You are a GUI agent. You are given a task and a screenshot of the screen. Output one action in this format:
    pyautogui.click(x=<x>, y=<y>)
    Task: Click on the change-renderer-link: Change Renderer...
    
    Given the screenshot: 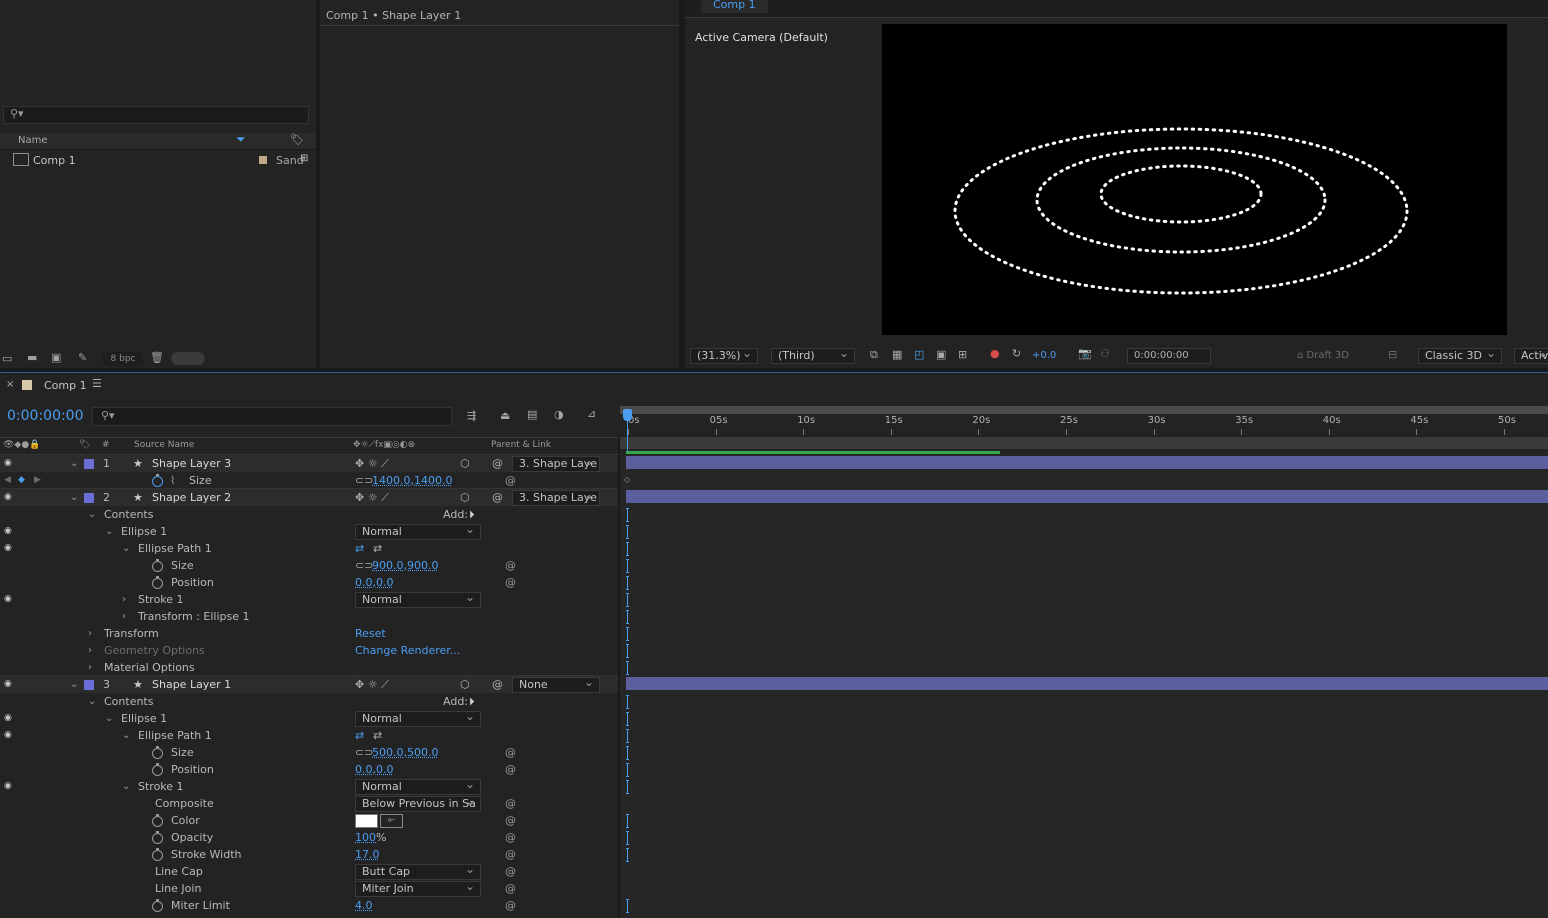 What is the action you would take?
    pyautogui.click(x=407, y=650)
    